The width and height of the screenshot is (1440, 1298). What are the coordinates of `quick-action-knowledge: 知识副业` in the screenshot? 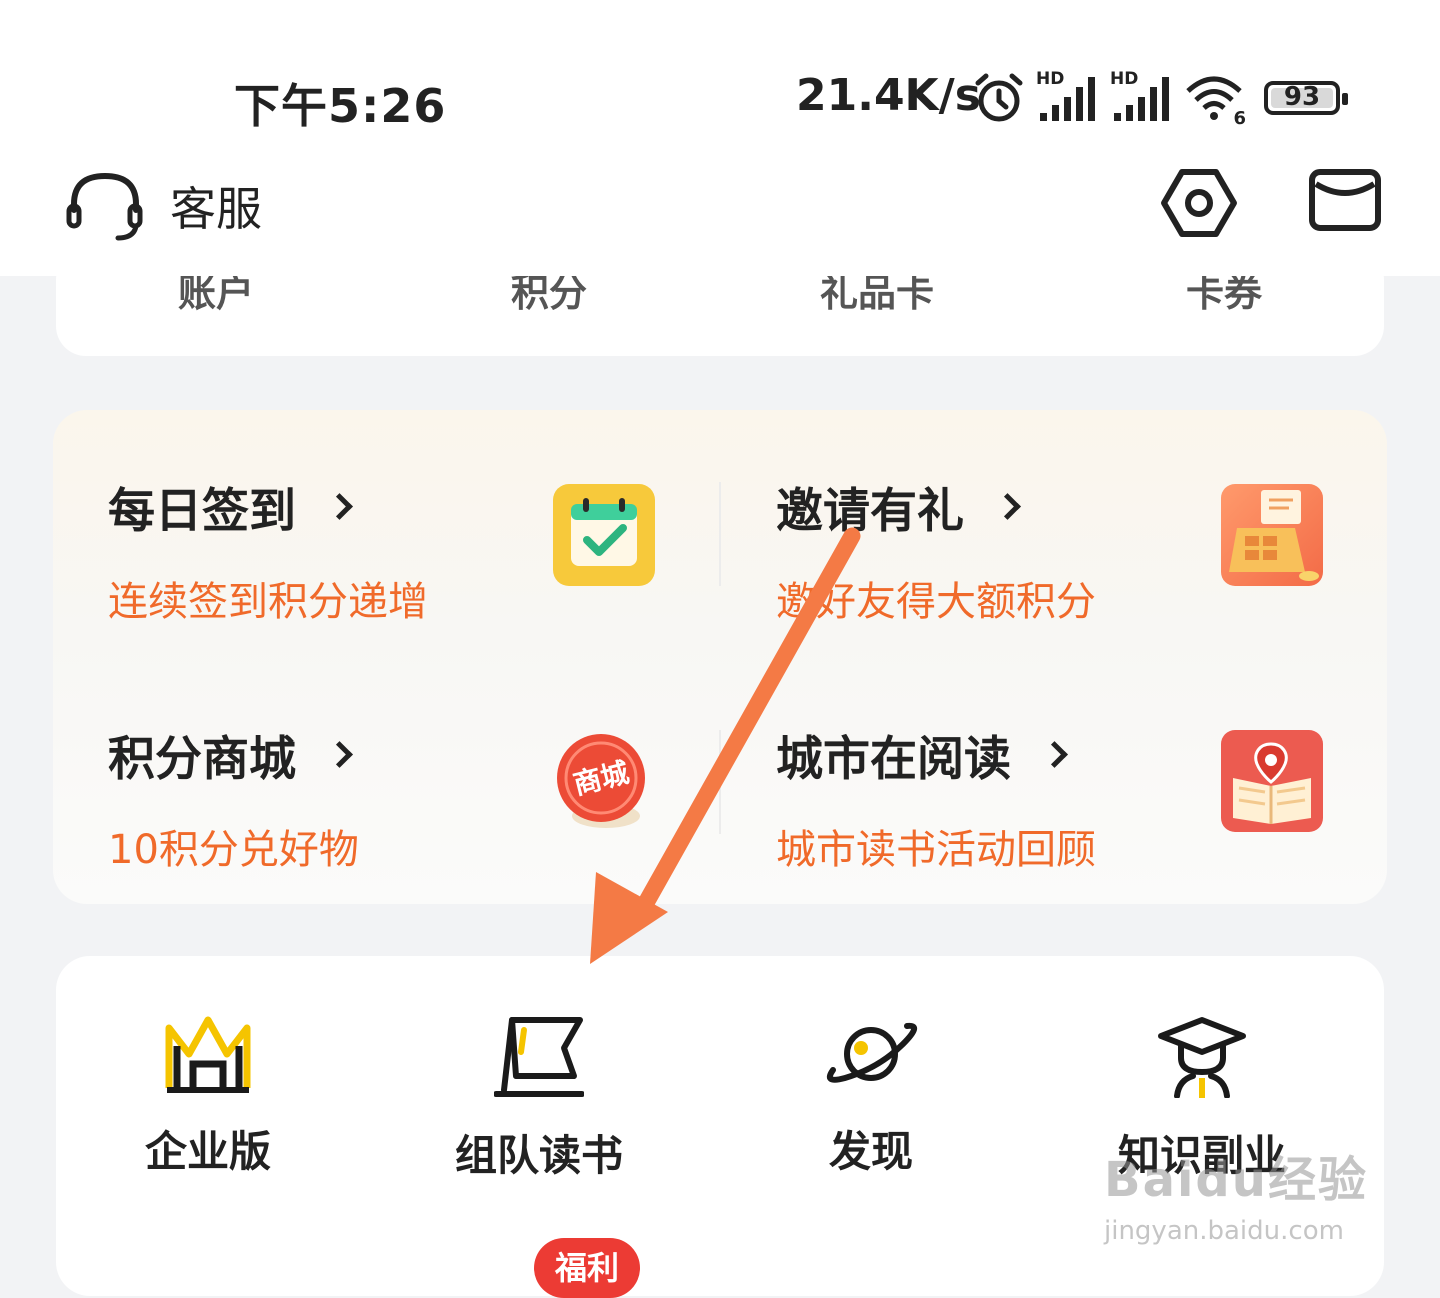 It's located at (1202, 1098).